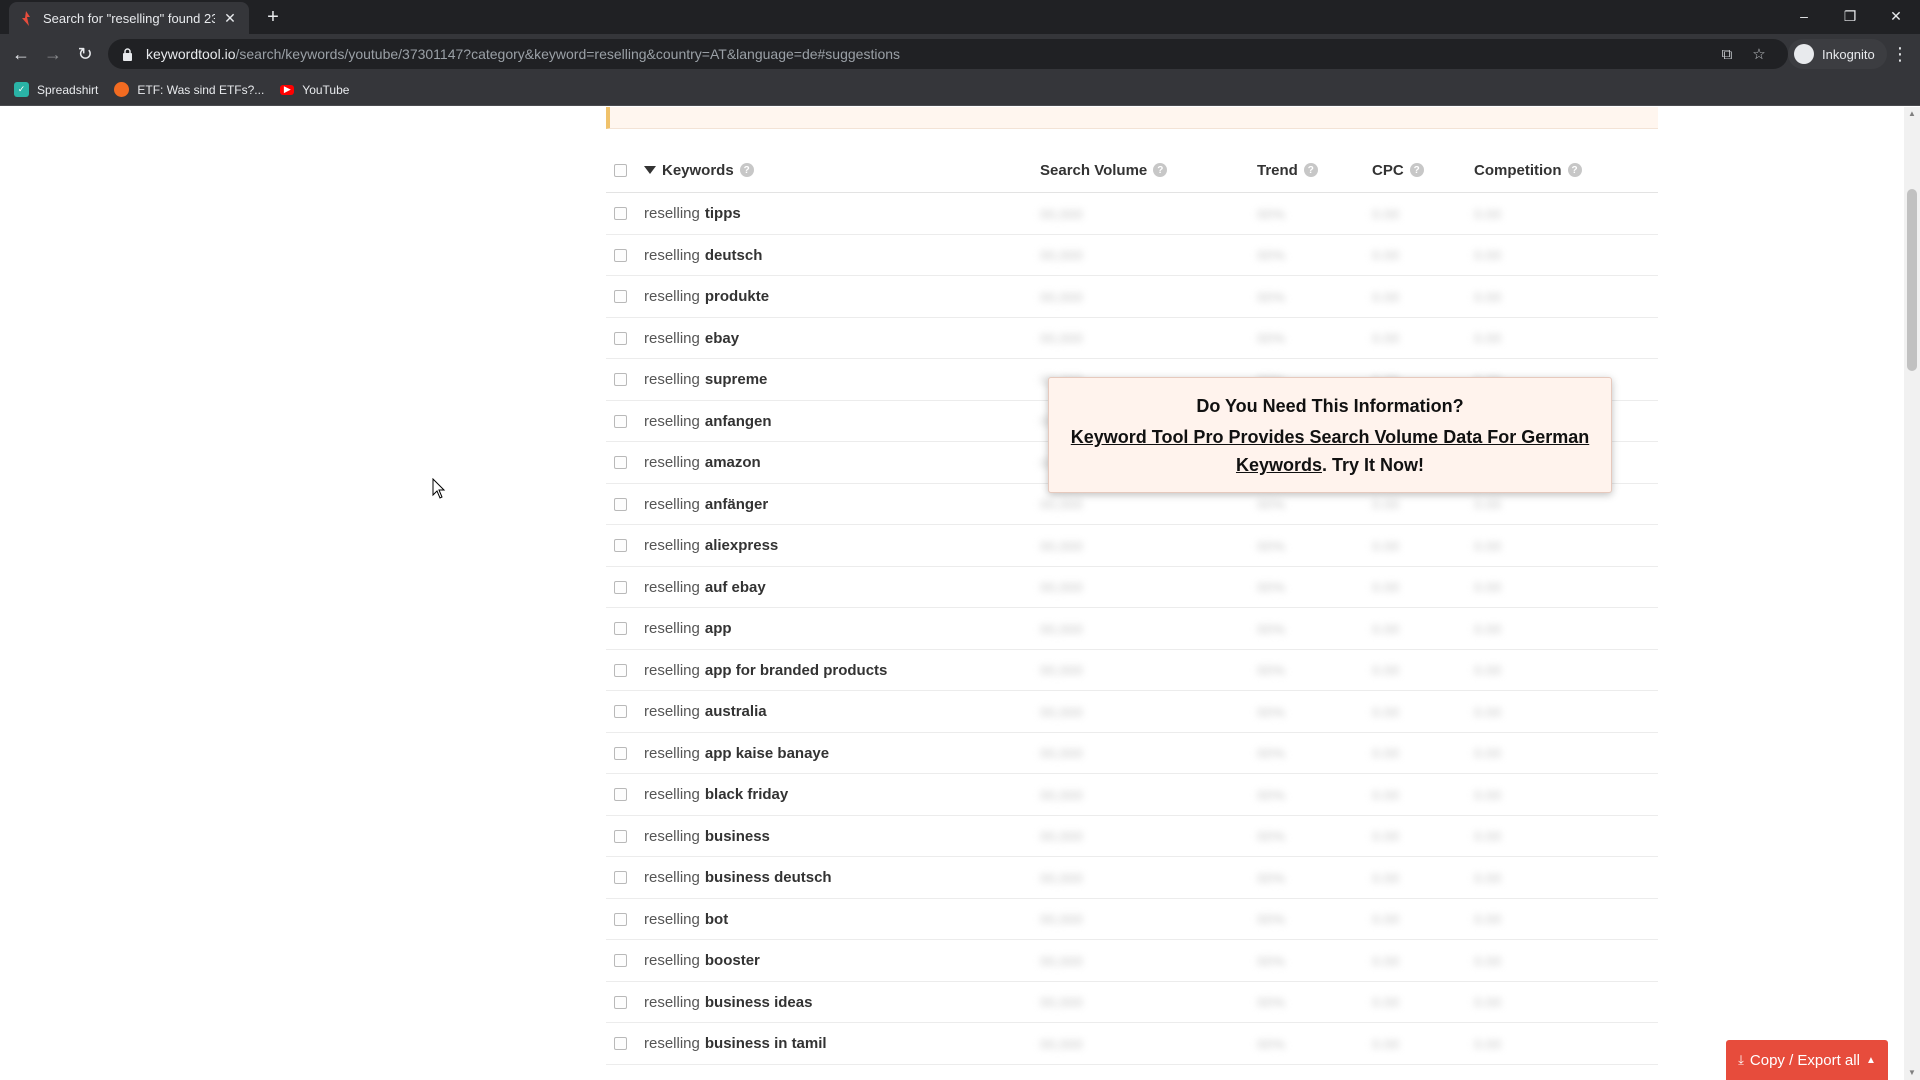 This screenshot has height=1080, width=1920. Describe the element at coordinates (1837, 54) in the screenshot. I see `incognito-profile-button: Inkognito` at that location.